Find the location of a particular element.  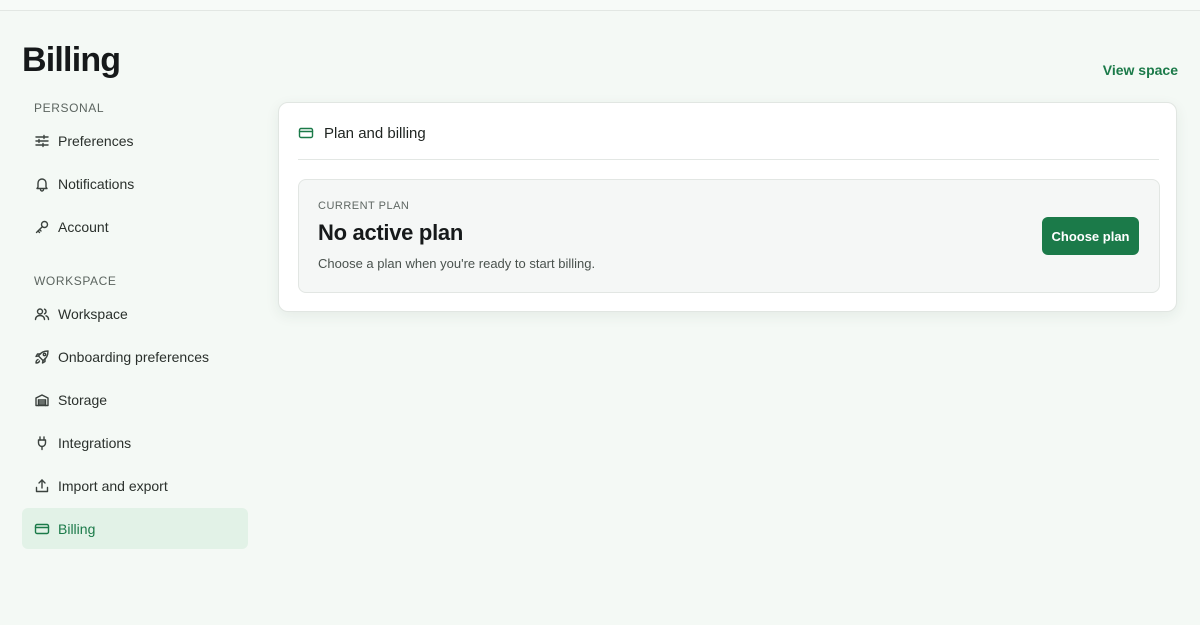

sidebar-item-label: Import and export is located at coordinates (113, 485).